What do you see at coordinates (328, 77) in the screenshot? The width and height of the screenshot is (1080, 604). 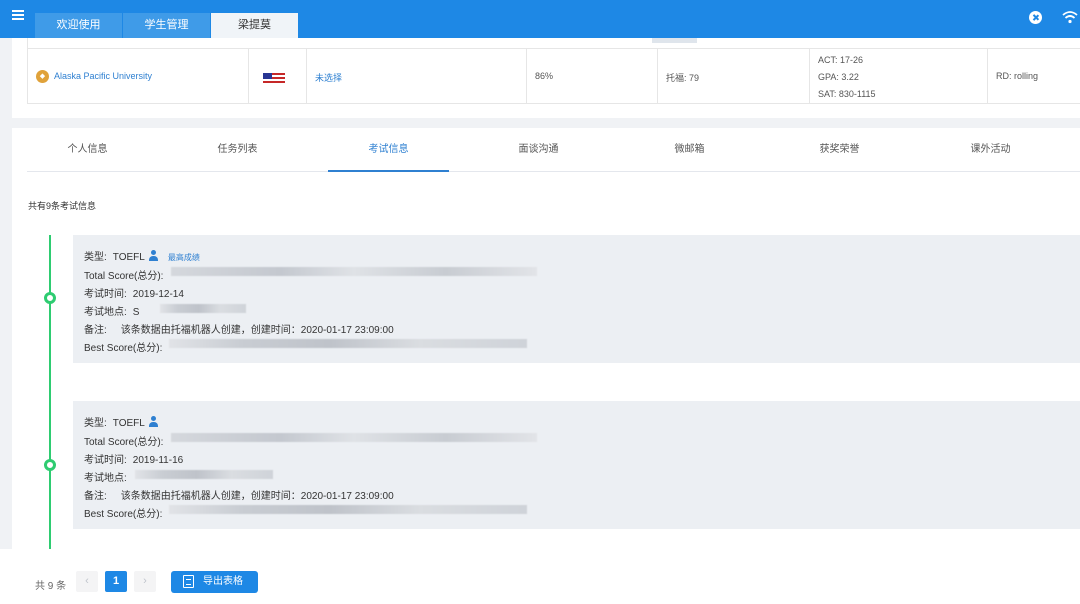 I see `major-link: 未选择` at bounding box center [328, 77].